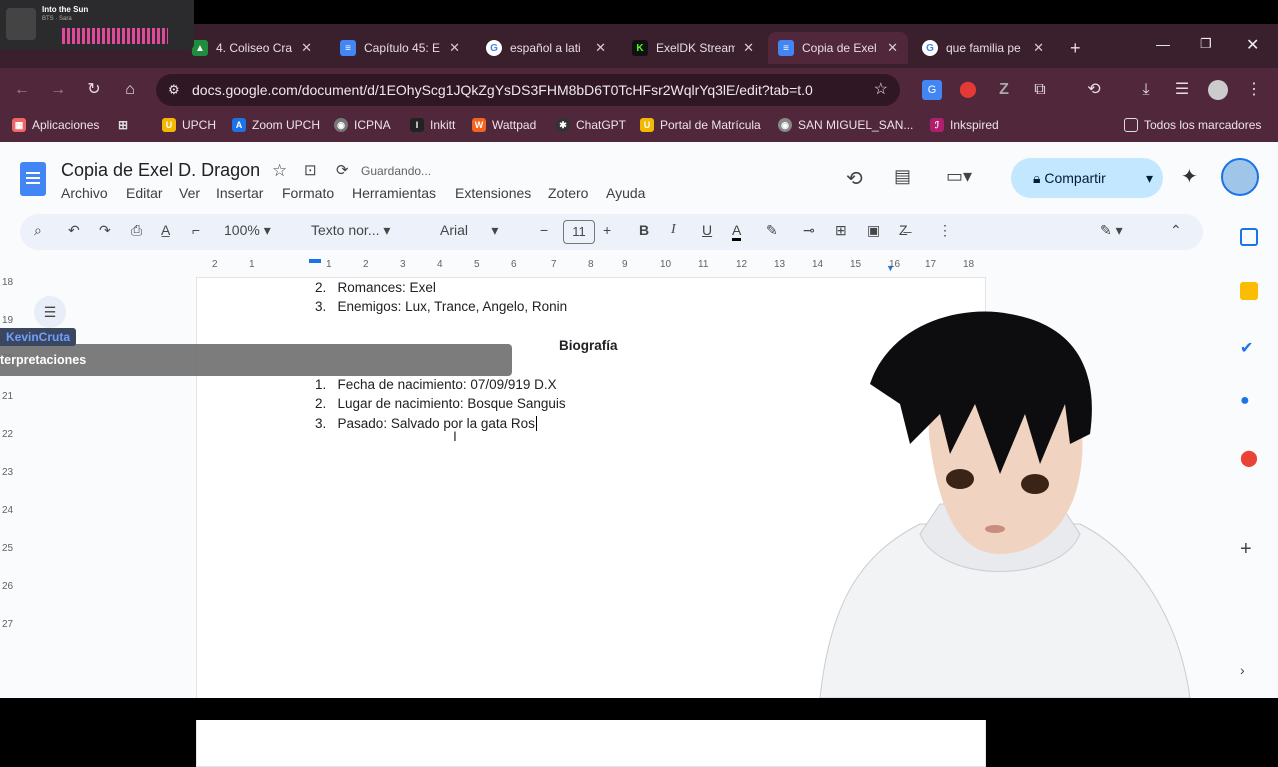 The height and width of the screenshot is (767, 1278). I want to click on add-addon-icon: +, so click(1249, 549).